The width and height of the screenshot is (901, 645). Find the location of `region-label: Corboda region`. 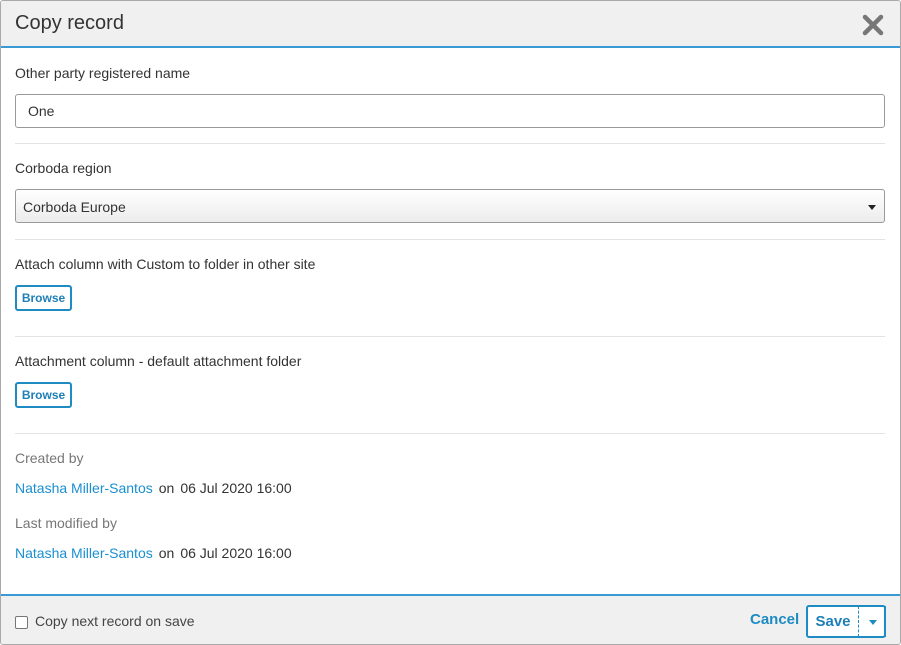

region-label: Corboda region is located at coordinates (63, 168).